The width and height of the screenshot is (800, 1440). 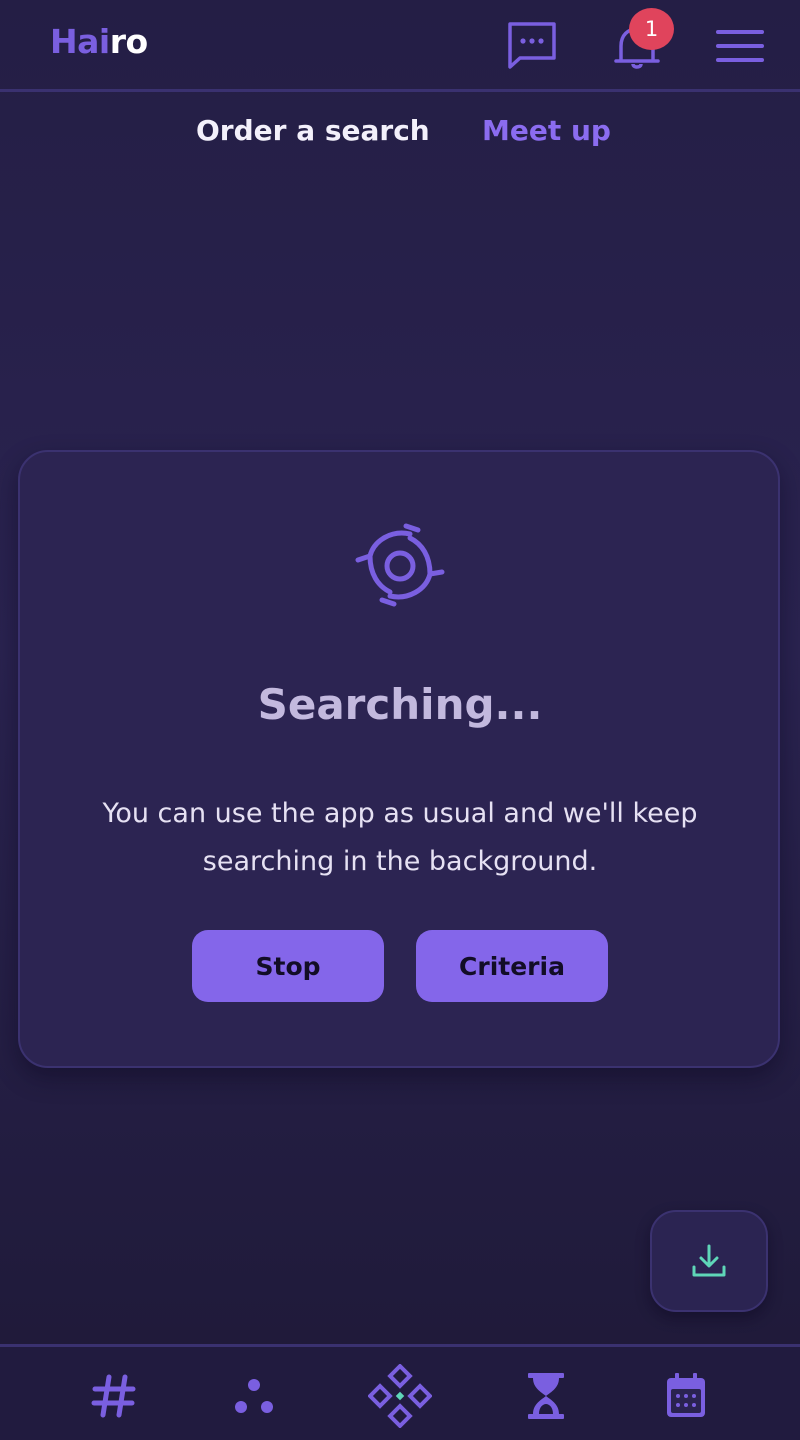 I want to click on notification-badge: 1, so click(x=651, y=29).